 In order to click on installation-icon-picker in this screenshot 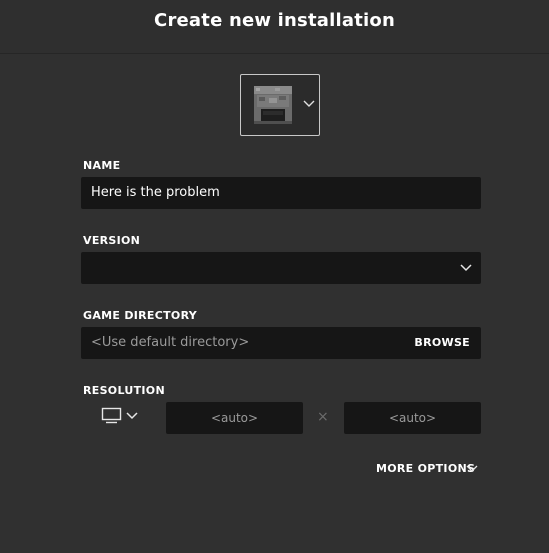, I will do `click(280, 105)`.